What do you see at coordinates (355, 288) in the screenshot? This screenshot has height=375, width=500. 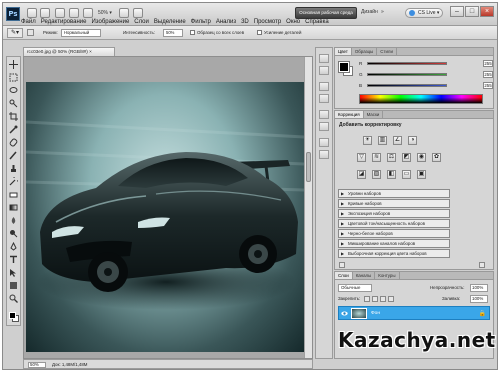 I see `blend-mode-select: Обычные` at bounding box center [355, 288].